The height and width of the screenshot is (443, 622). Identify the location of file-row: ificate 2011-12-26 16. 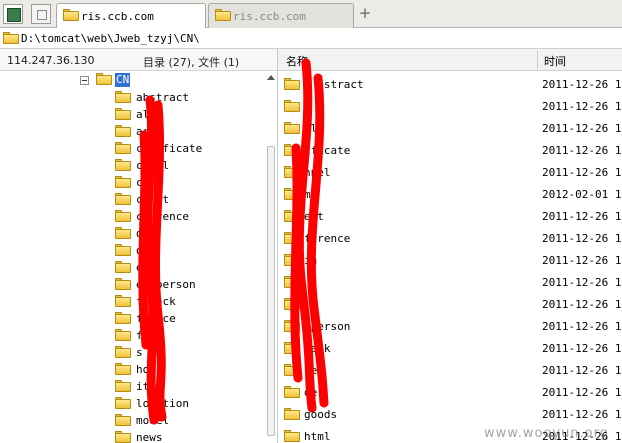
(450, 149).